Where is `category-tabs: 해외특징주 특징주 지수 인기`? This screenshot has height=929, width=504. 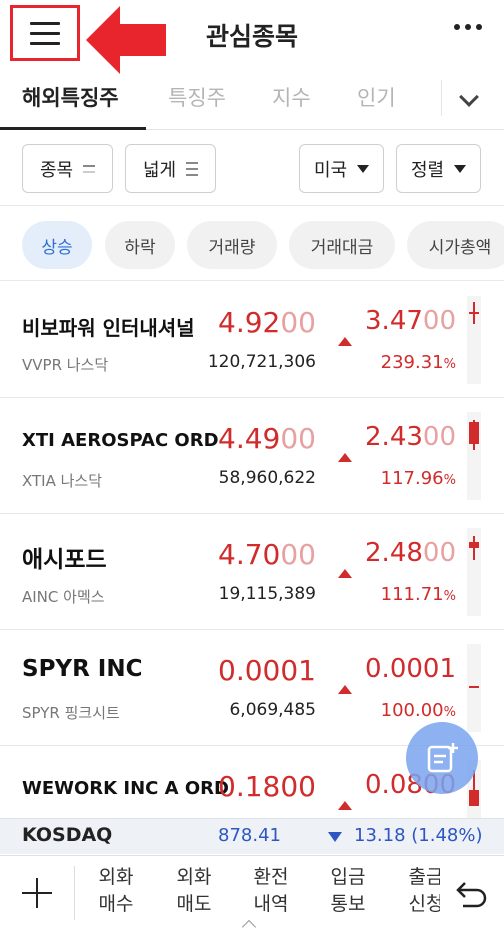
category-tabs: 해외특징주 특징주 지수 인기 is located at coordinates (252, 98).